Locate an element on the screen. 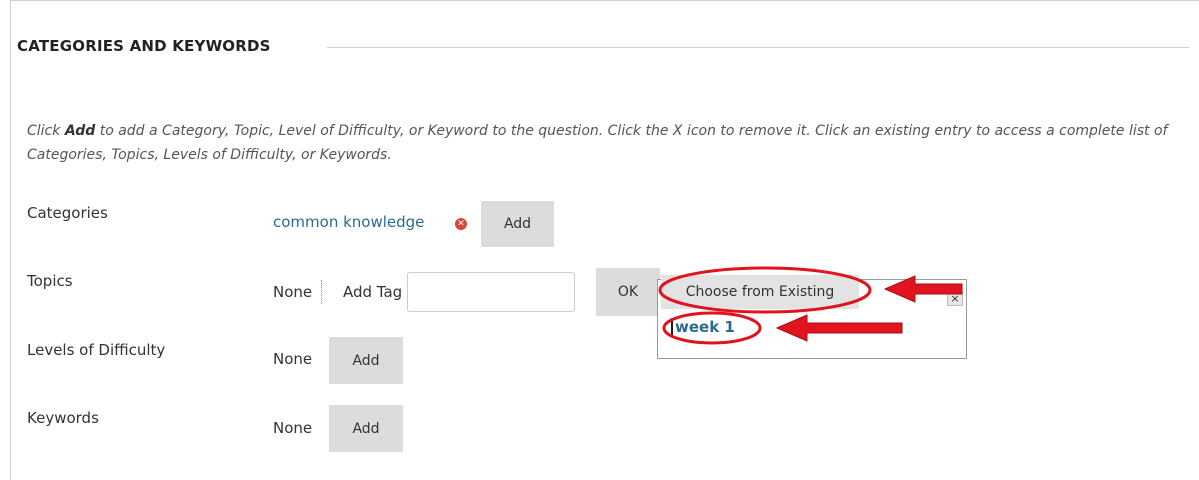 This screenshot has height=480, width=1199. close-icon: × is located at coordinates (955, 299).